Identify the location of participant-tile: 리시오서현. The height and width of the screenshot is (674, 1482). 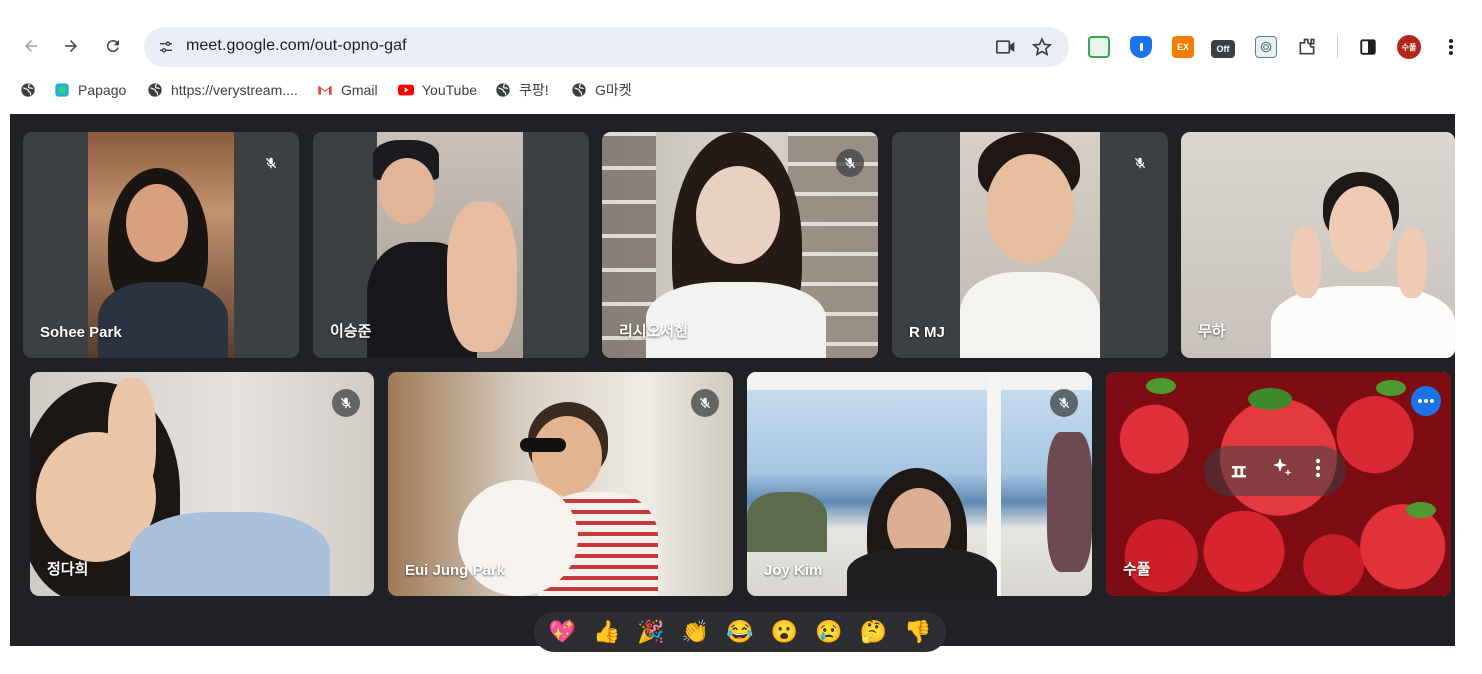
(740, 245).